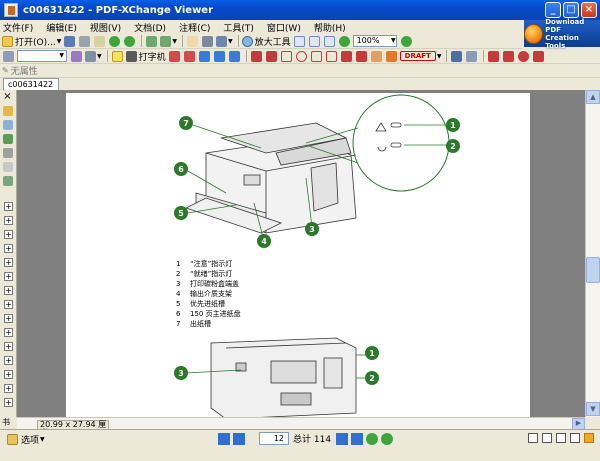 Image resolution: width=600 pixels, height=461 pixels. What do you see at coordinates (374, 41) in the screenshot?
I see `zoom-level-input: 100% ▼` at bounding box center [374, 41].